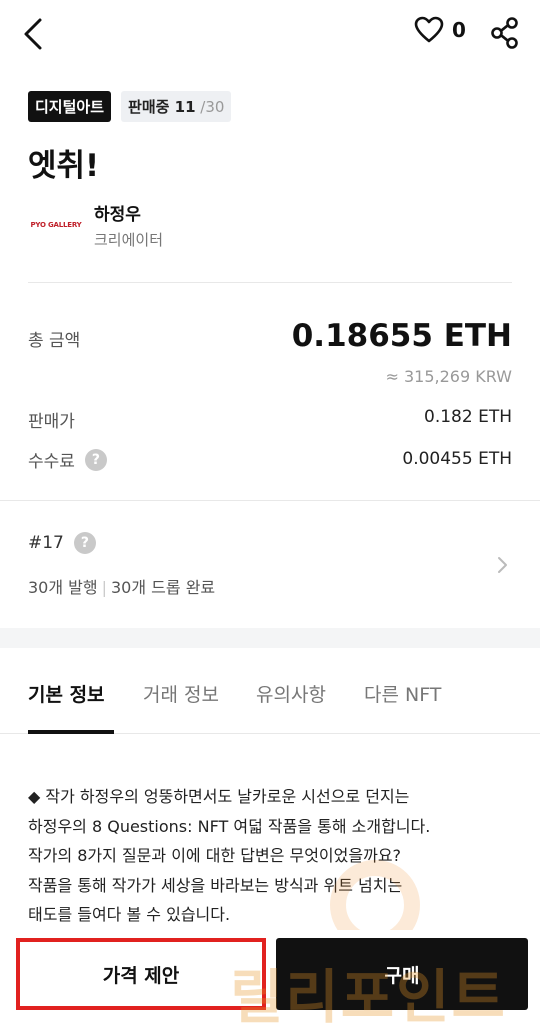  I want to click on sale-status-badge: 판매중 11 /30, so click(176, 106).